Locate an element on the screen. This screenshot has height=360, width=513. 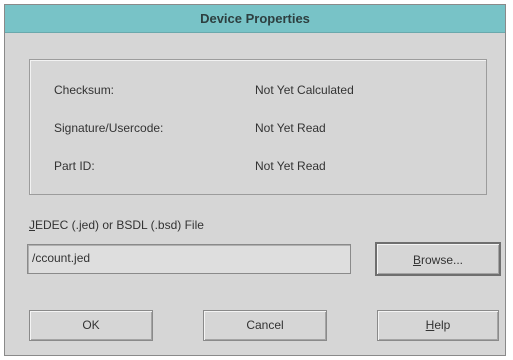
file-label-text: EDEC (.jed) or BSDL (.bsd) File is located at coordinates (119, 225).